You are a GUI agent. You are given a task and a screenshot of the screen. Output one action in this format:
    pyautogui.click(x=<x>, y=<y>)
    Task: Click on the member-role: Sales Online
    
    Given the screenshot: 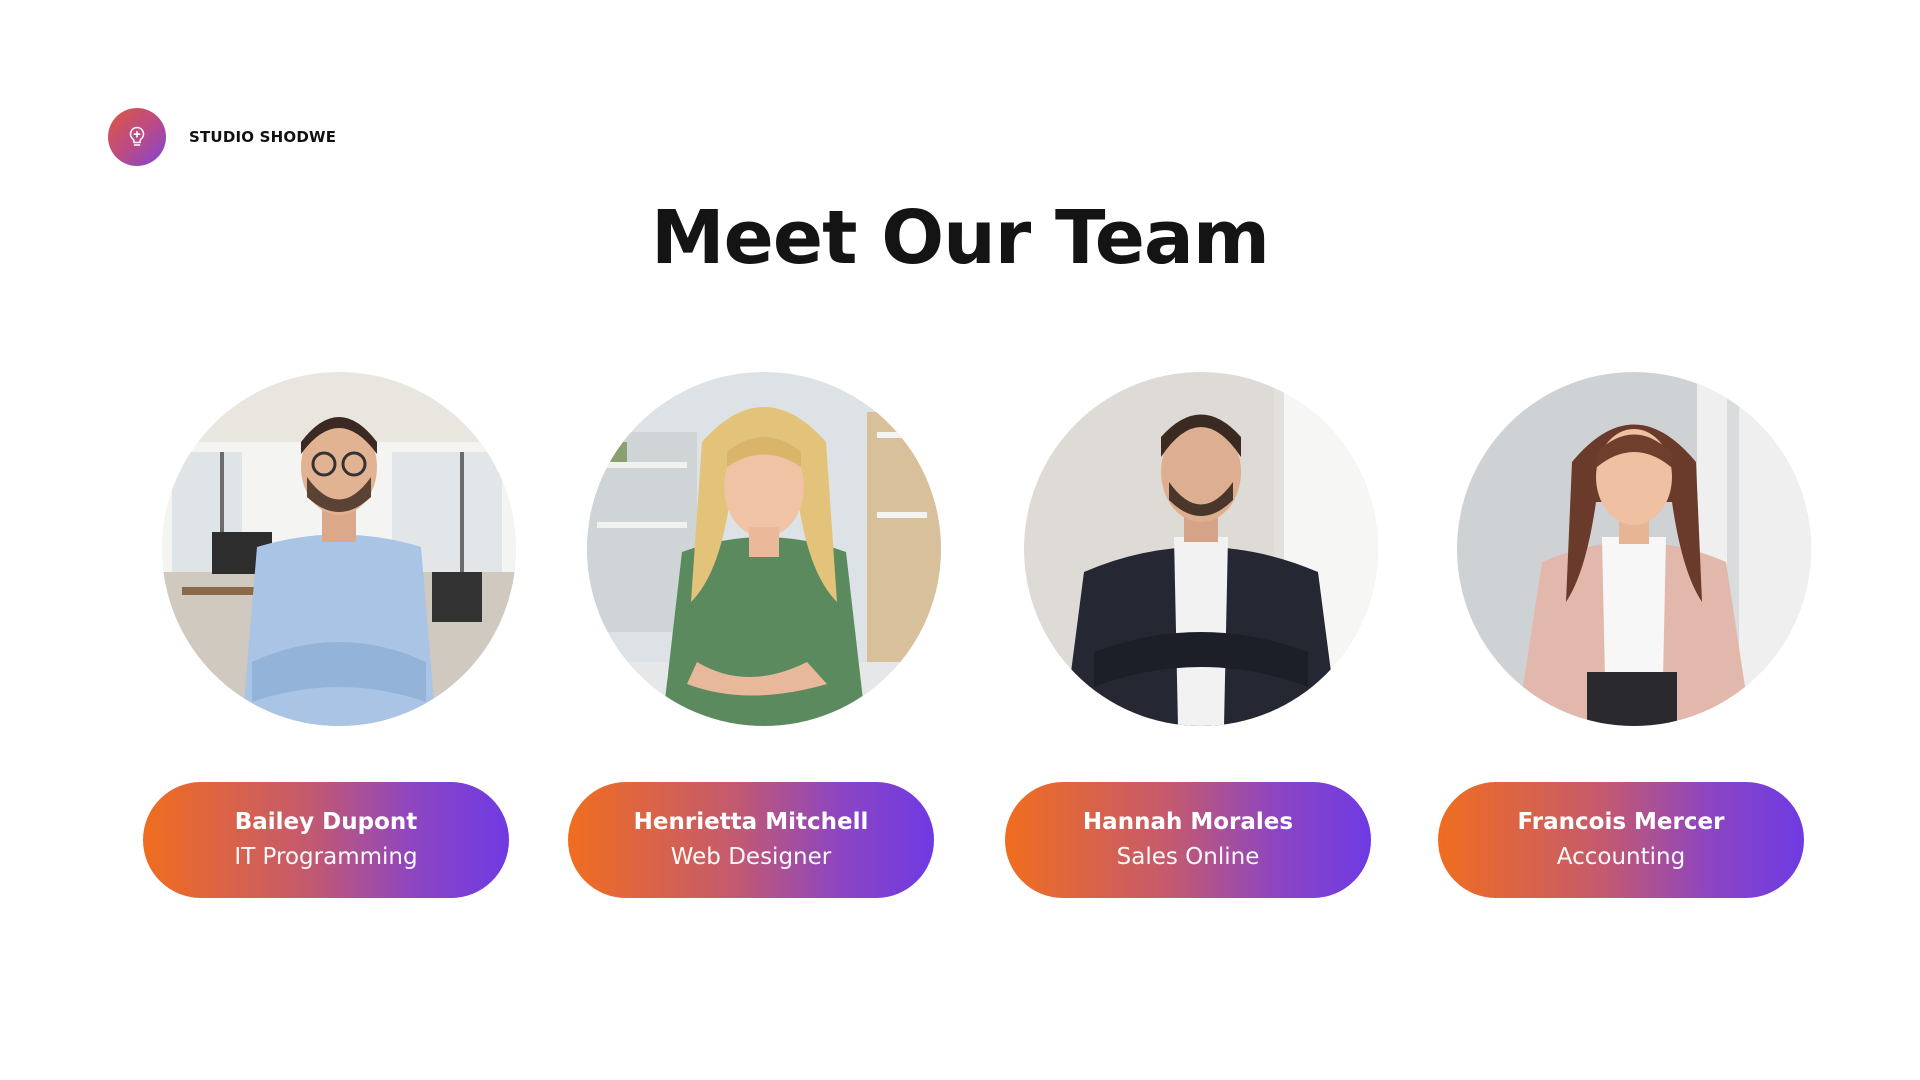 What is the action you would take?
    pyautogui.click(x=1188, y=857)
    